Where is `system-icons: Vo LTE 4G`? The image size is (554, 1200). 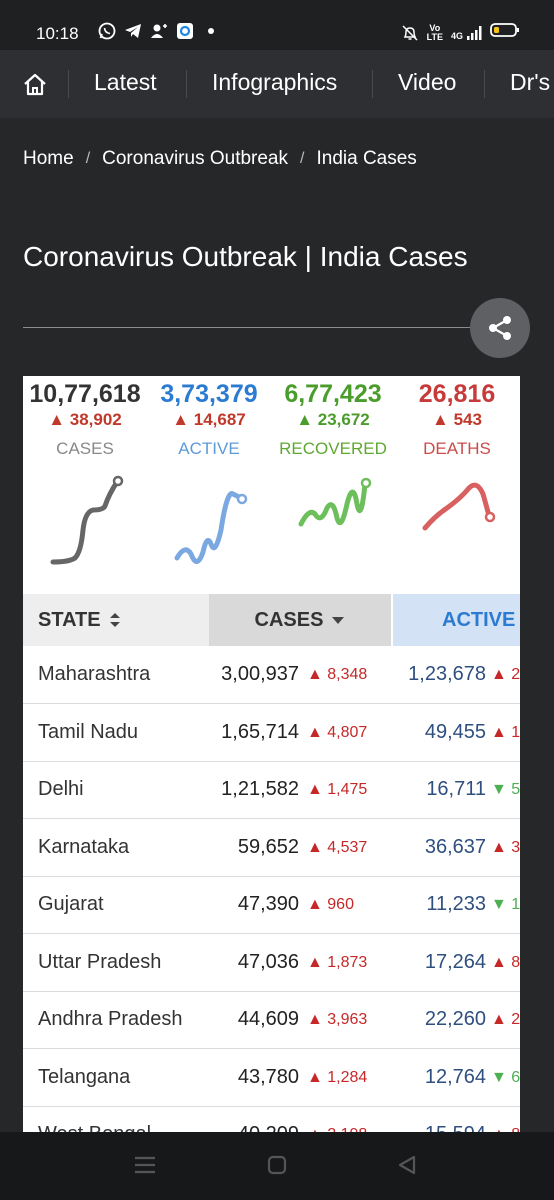
system-icons: Vo LTE 4G is located at coordinates (460, 32).